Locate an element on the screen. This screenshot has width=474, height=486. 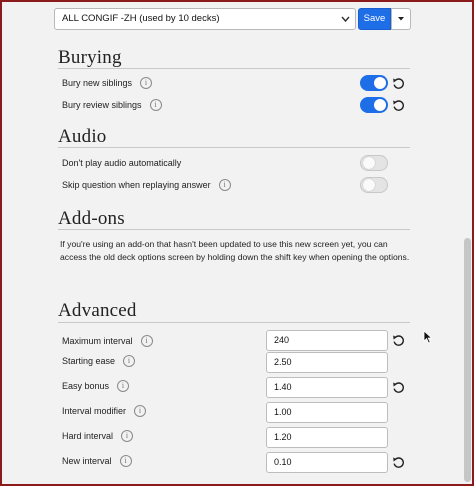
new-interval-input: 0.10 is located at coordinates (327, 462).